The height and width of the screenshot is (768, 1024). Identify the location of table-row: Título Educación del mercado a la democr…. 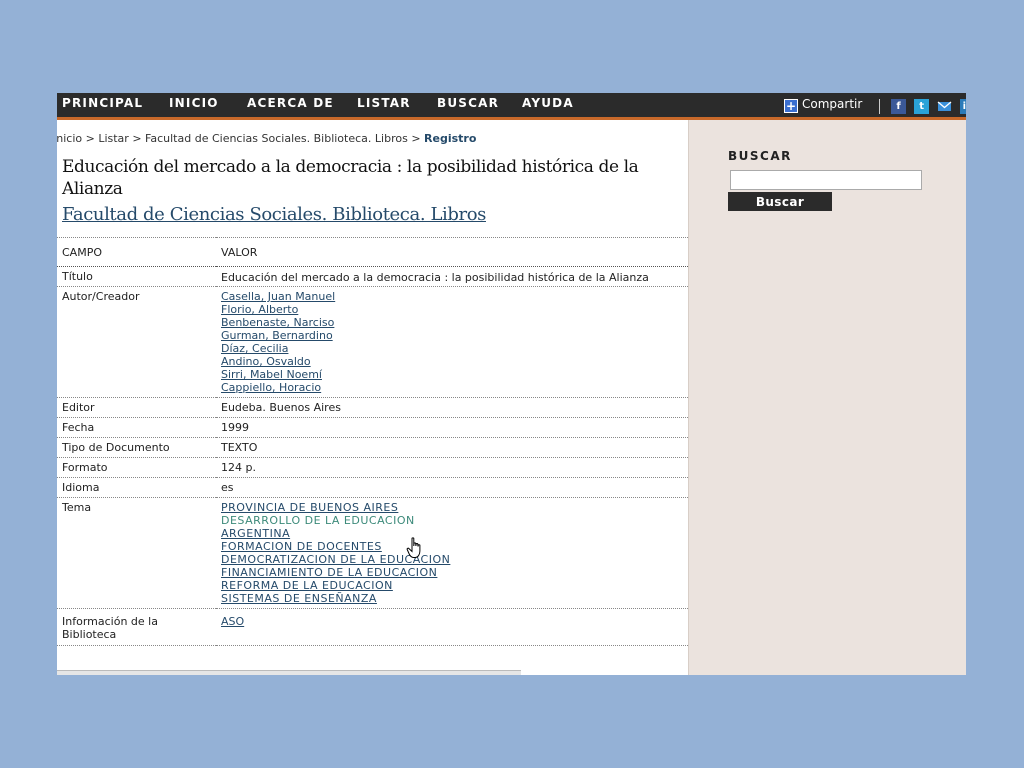
(375, 276).